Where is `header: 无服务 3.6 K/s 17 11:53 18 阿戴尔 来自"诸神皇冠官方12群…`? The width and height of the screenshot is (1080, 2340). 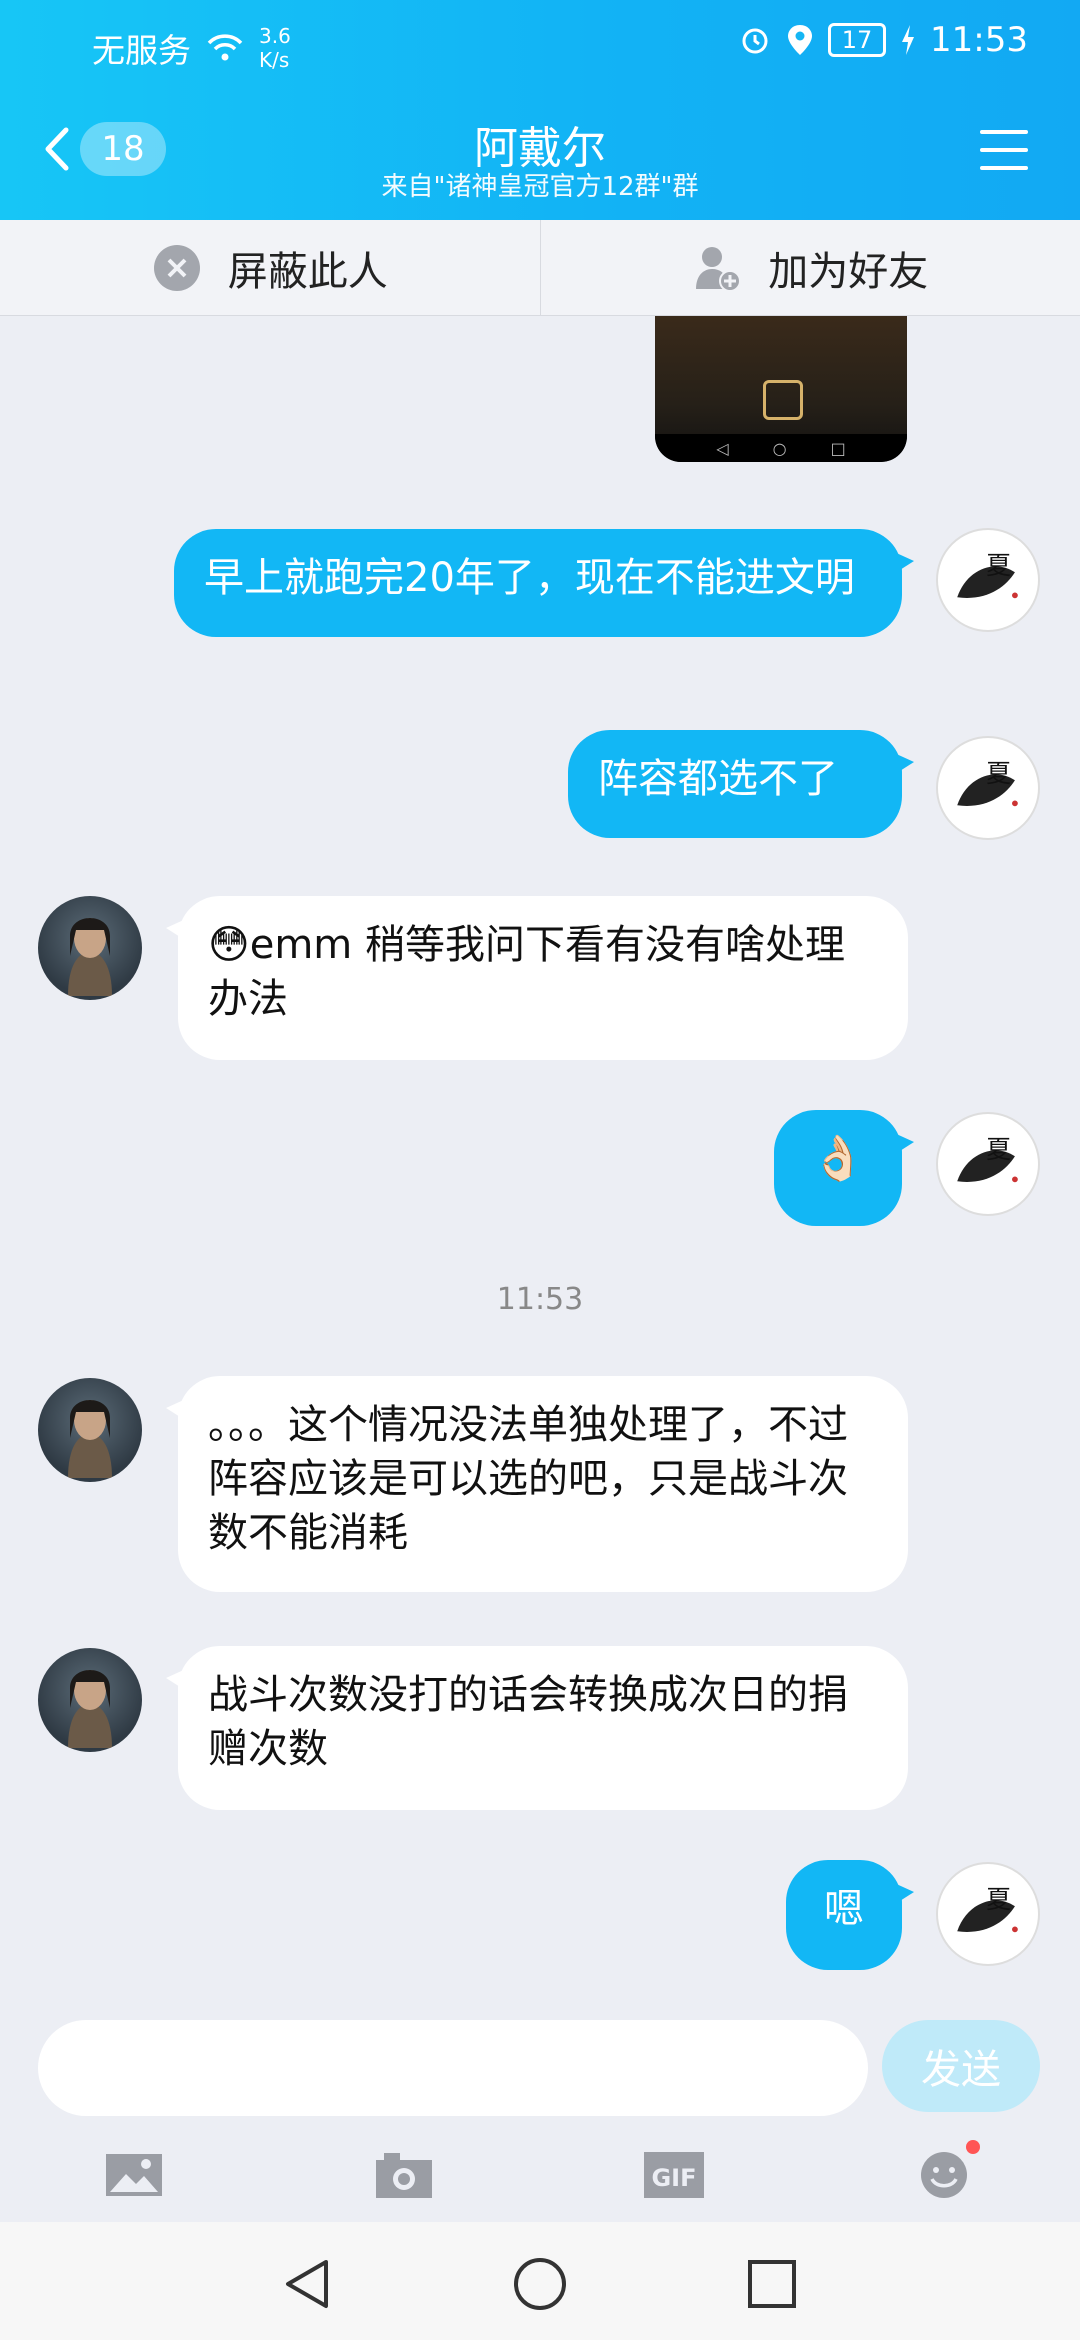 header: 无服务 3.6 K/s 17 11:53 18 阿戴尔 来自"诸神皇冠官方12群… is located at coordinates (540, 110).